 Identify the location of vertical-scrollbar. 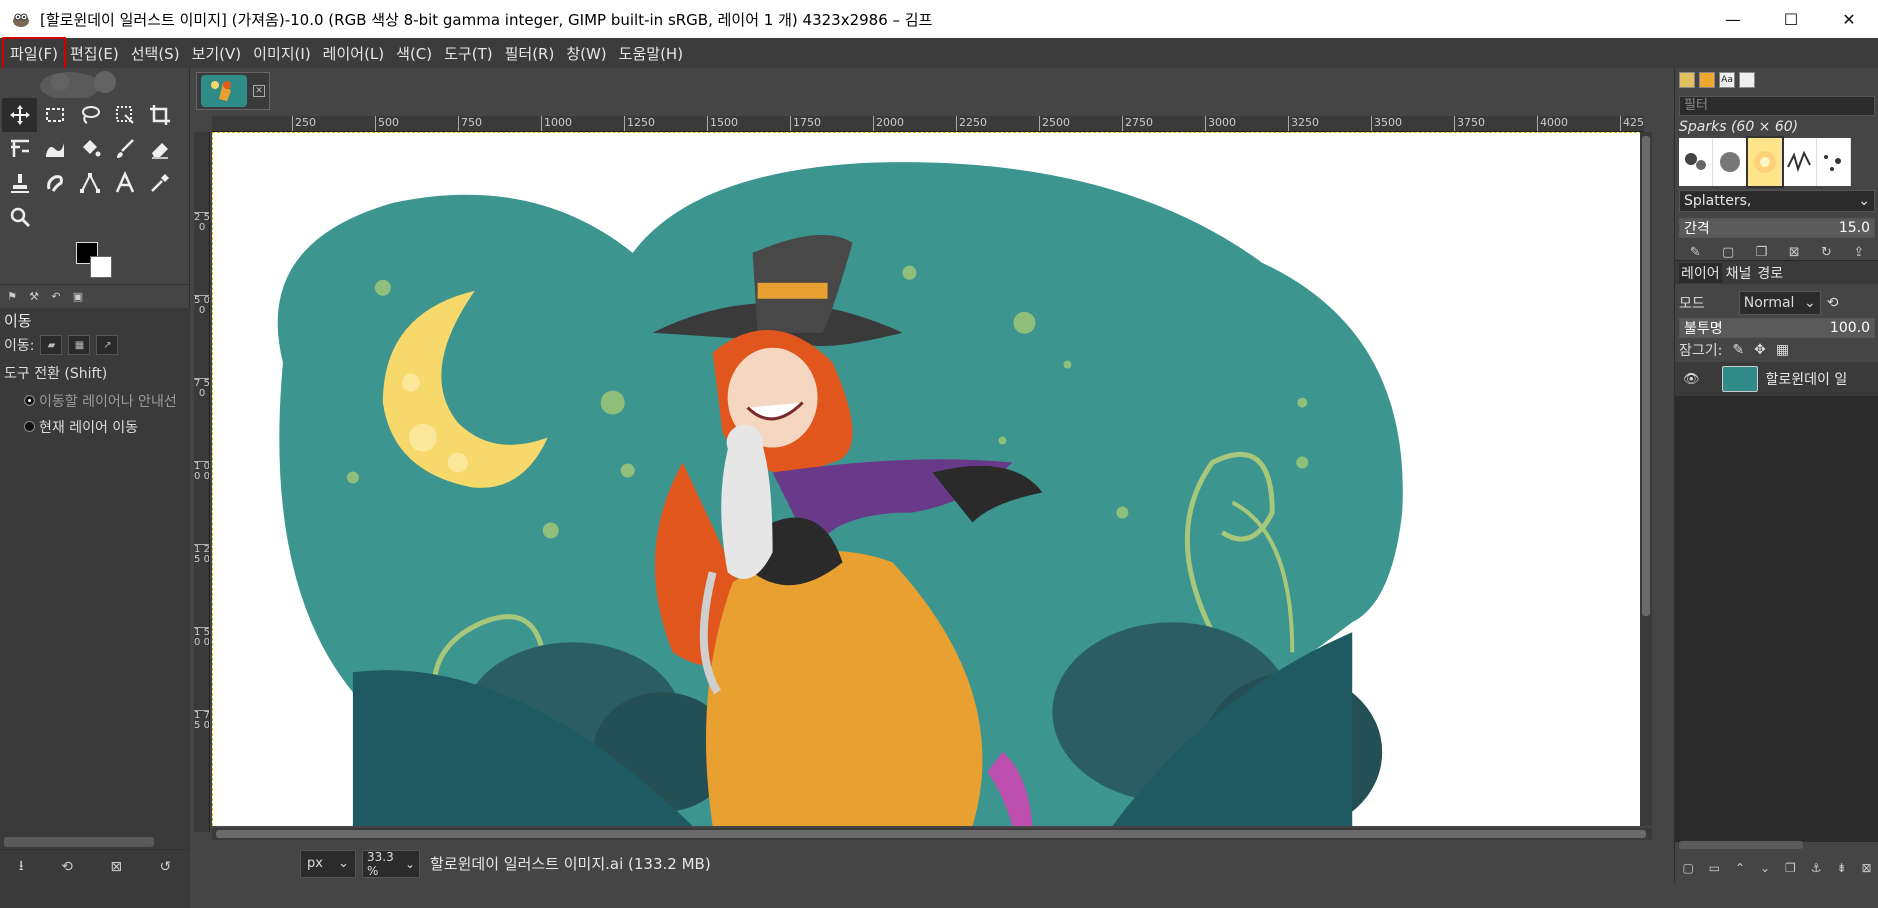
(1646, 479).